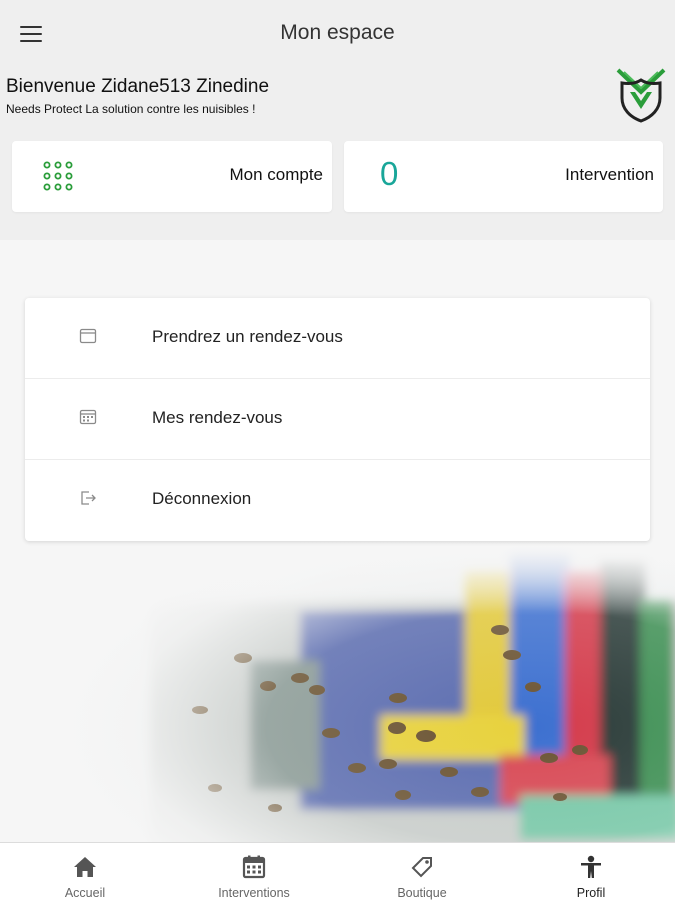 This screenshot has width=675, height=900. I want to click on hamburger-menu-icon, so click(32, 34).